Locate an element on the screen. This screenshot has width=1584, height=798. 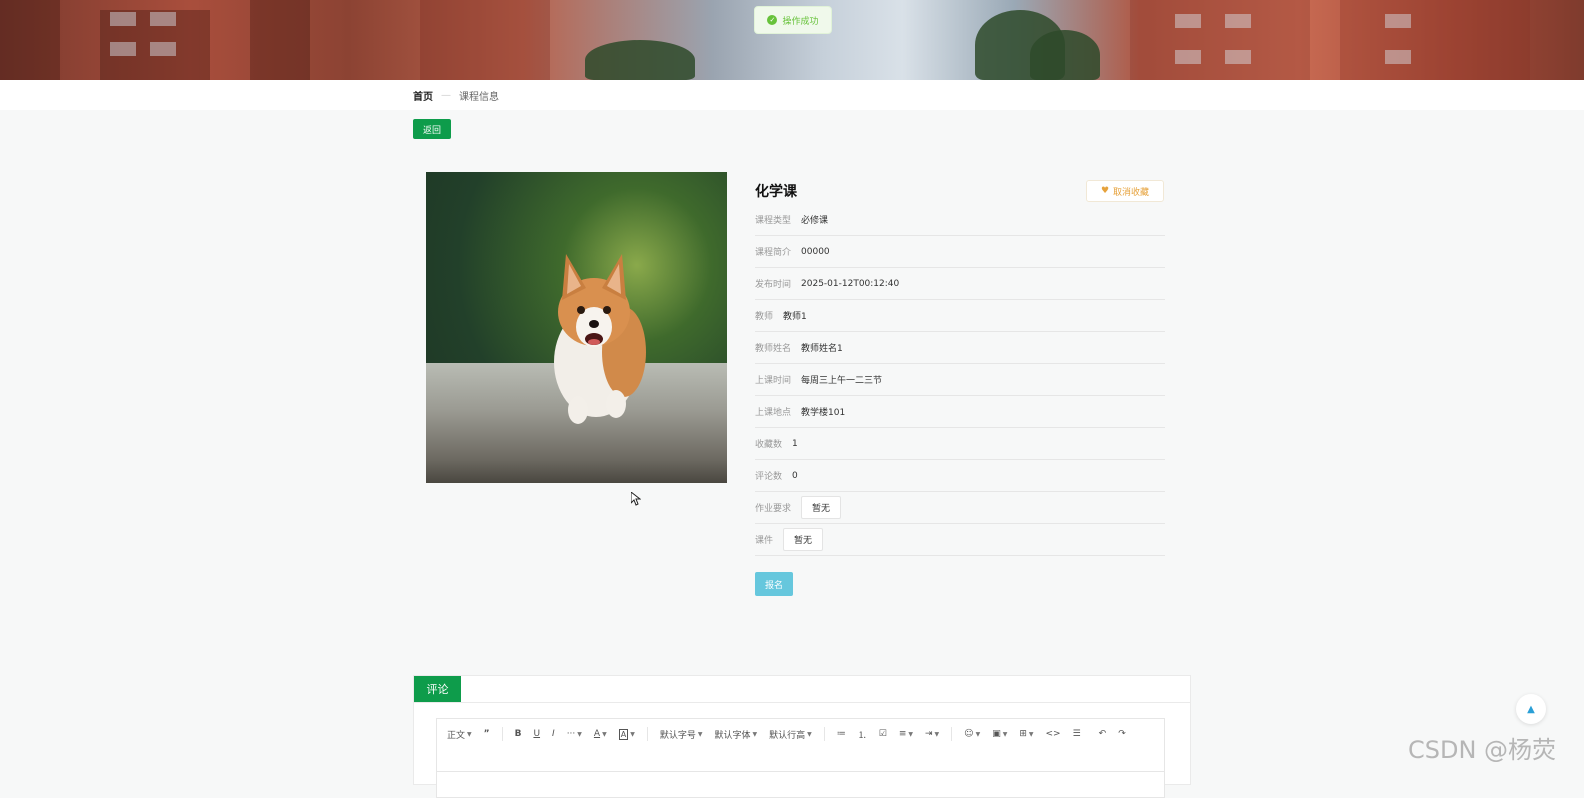
code-icon: <> is located at coordinates (1053, 734).